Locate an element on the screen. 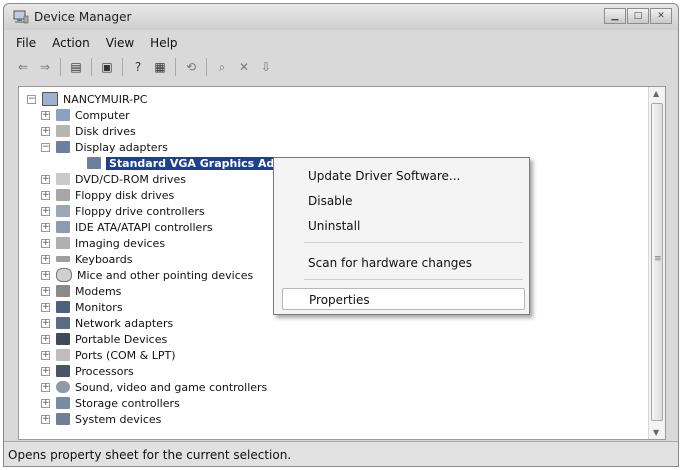  menu-item-properties: Properties is located at coordinates (403, 299).